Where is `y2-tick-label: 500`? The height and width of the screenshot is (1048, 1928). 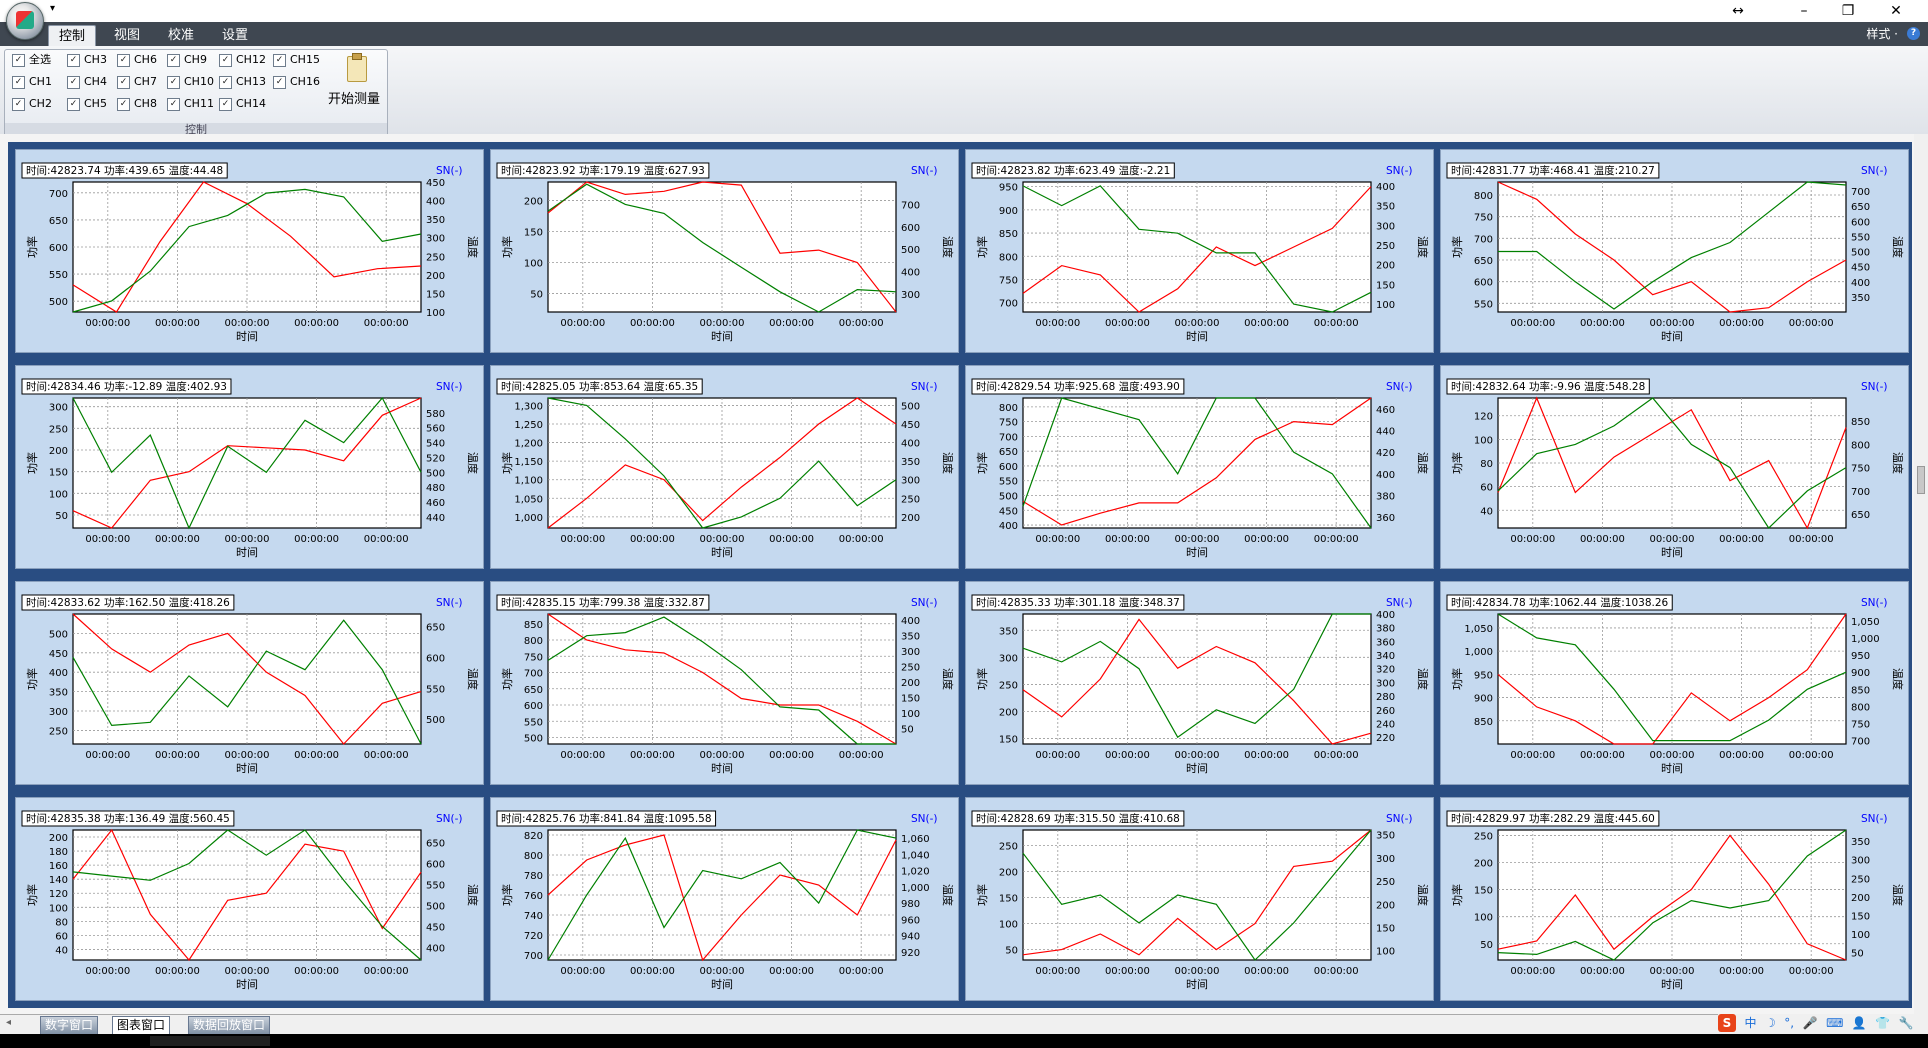
y2-tick-label: 500 is located at coordinates (435, 720).